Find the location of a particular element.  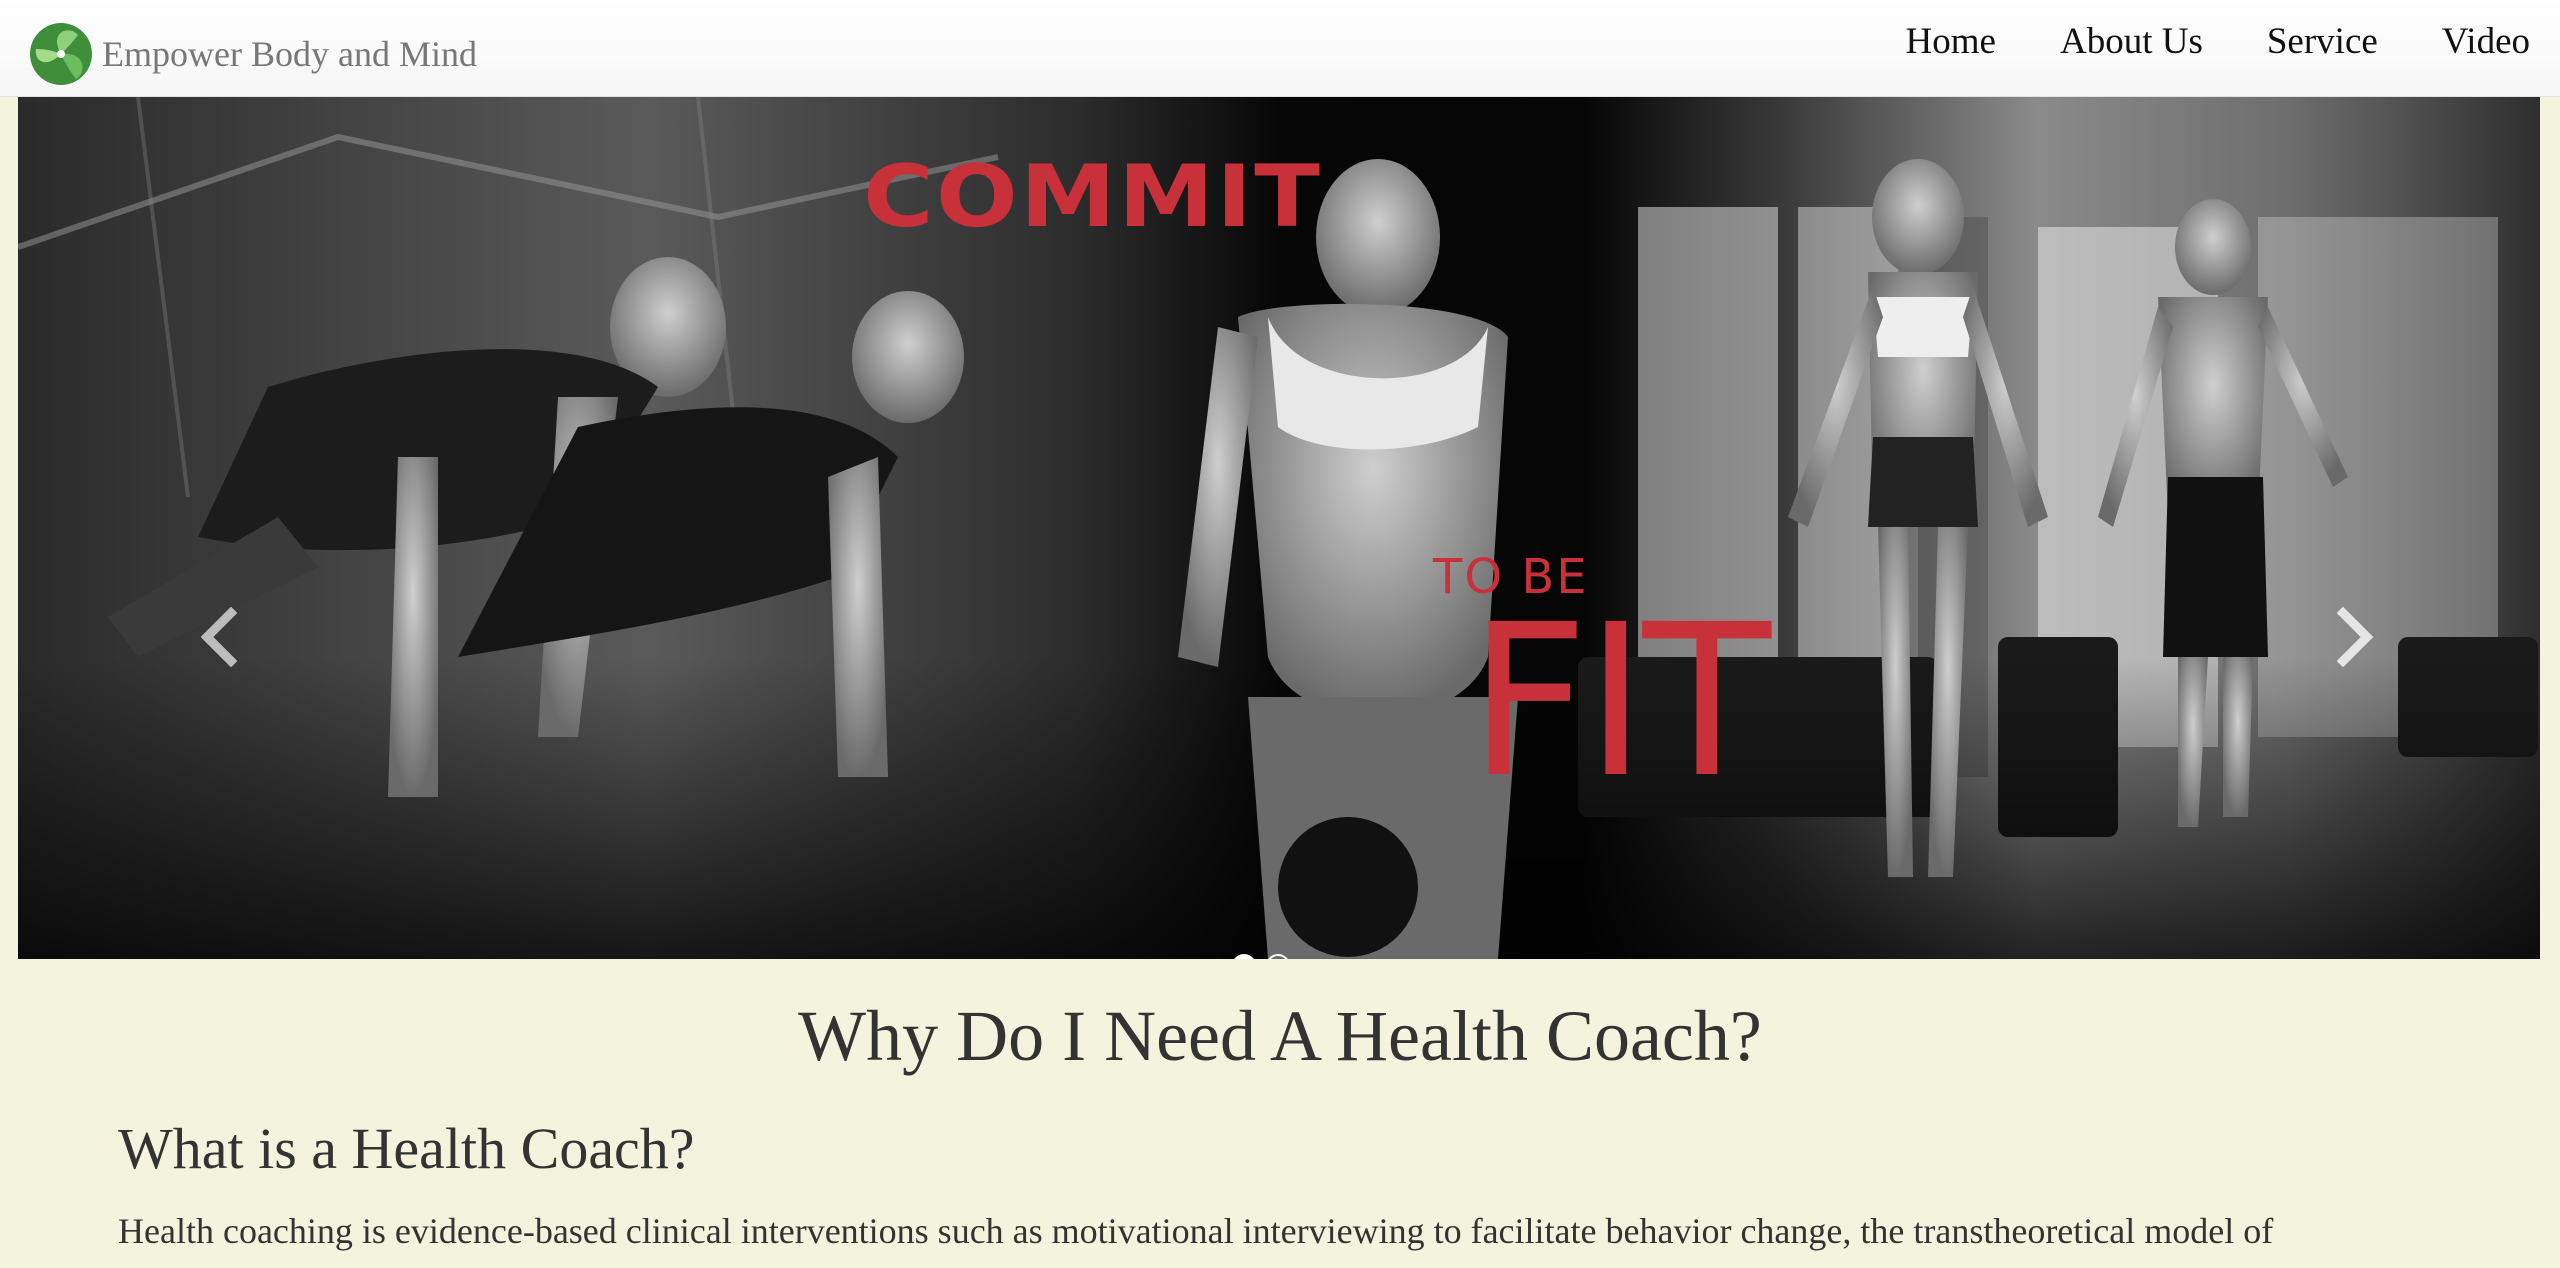

chevron-right-icon is located at coordinates (2355, 637).